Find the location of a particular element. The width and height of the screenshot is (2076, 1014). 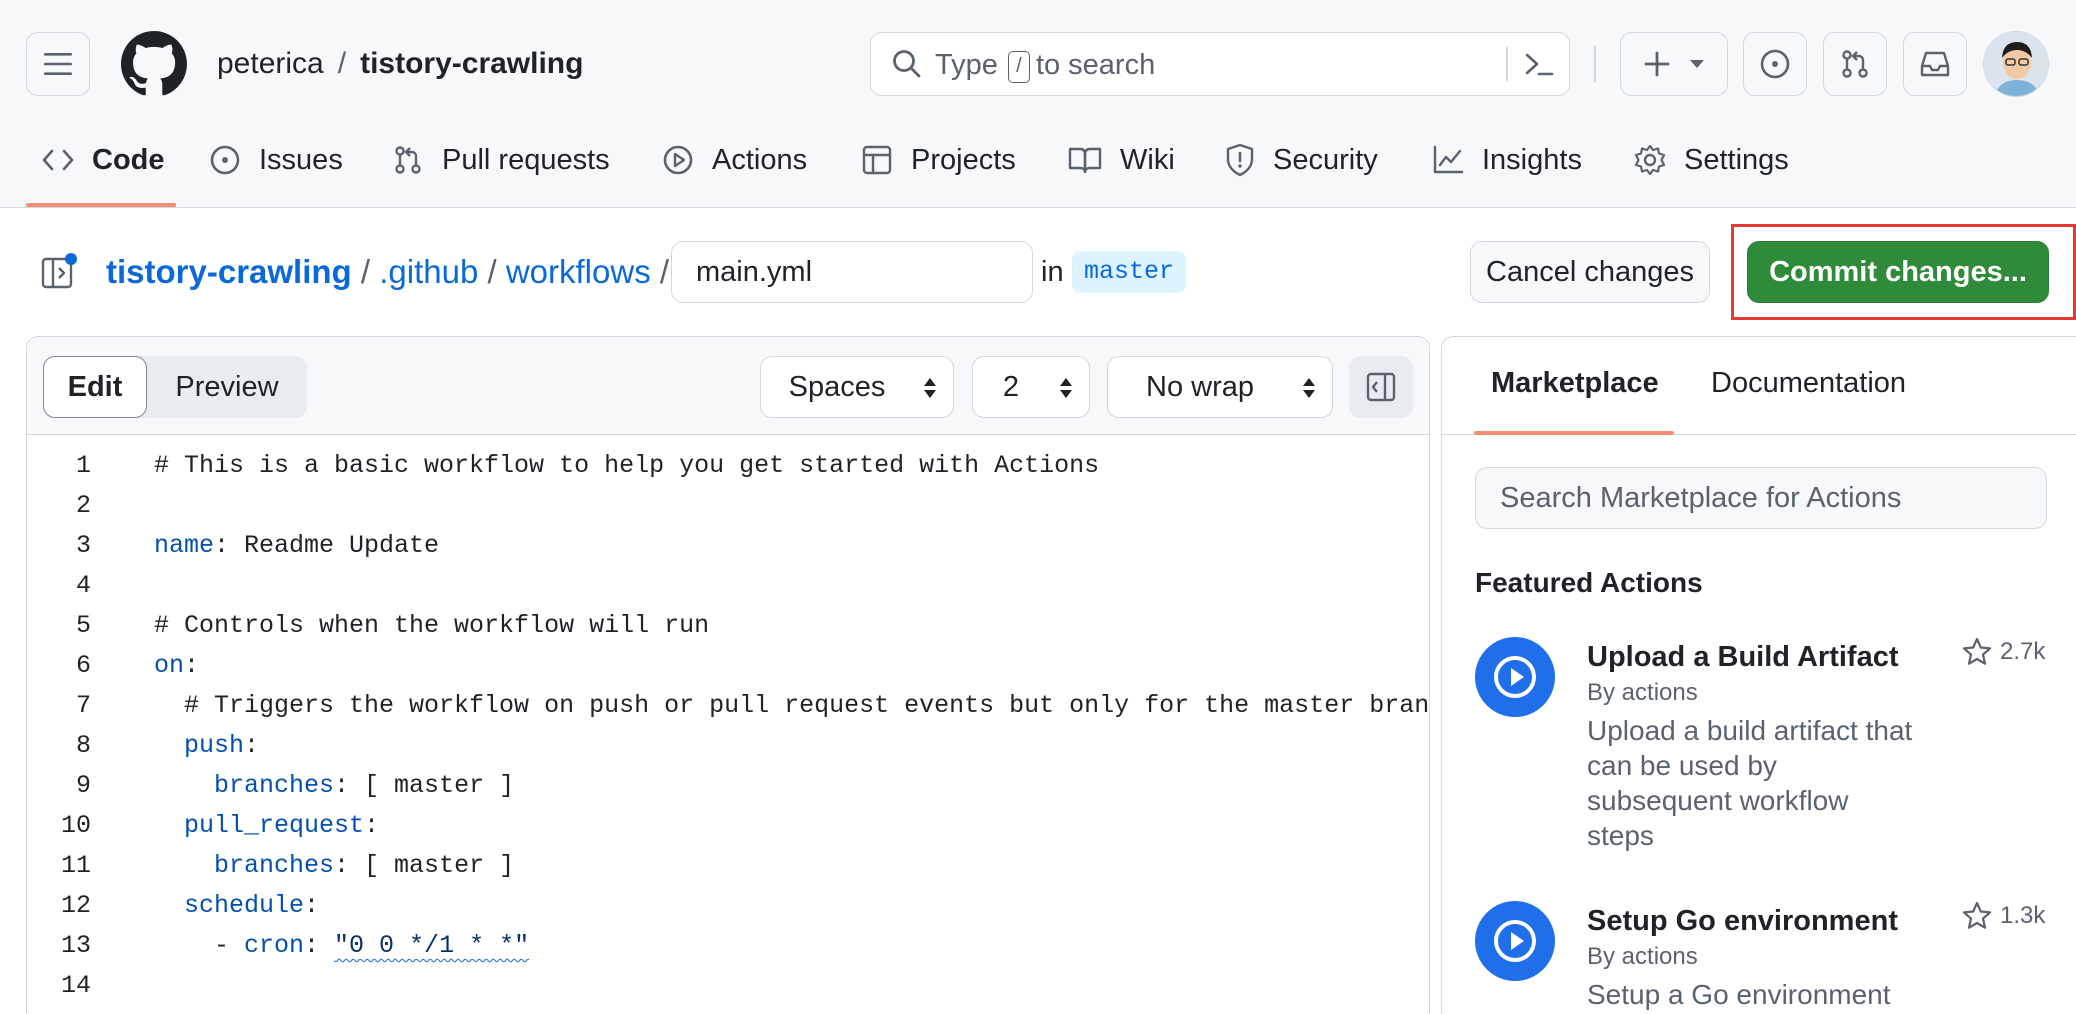

sidebar-expand-icon is located at coordinates (59, 271).